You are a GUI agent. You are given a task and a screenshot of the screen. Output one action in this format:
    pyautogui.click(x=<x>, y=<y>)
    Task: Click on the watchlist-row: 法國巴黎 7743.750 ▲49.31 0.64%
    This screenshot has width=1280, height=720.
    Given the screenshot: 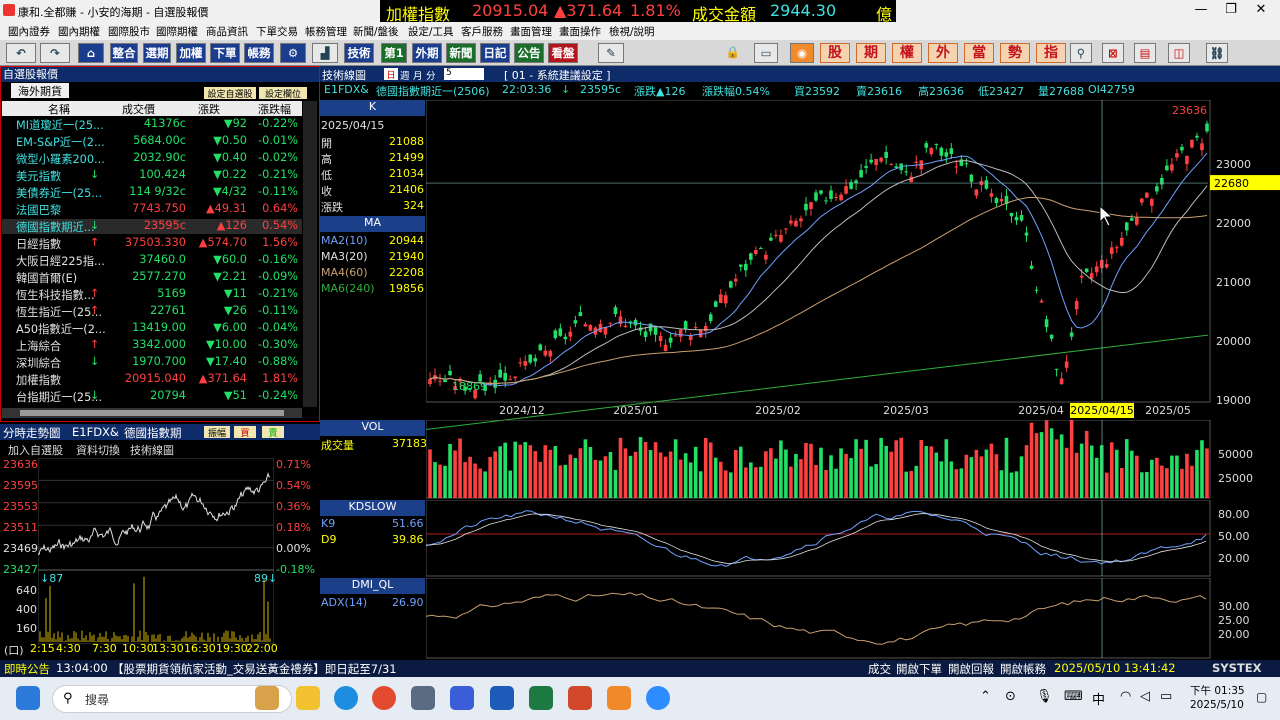 What is the action you would take?
    pyautogui.click(x=152, y=209)
    